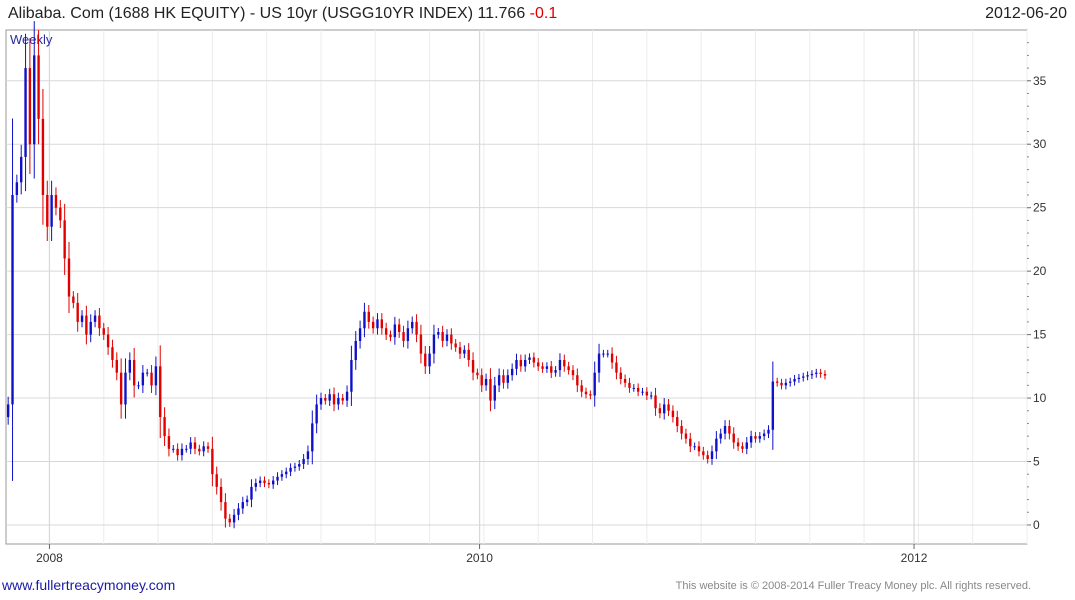 The image size is (1075, 600). I want to click on frequency-label: Weekly, so click(31, 39).